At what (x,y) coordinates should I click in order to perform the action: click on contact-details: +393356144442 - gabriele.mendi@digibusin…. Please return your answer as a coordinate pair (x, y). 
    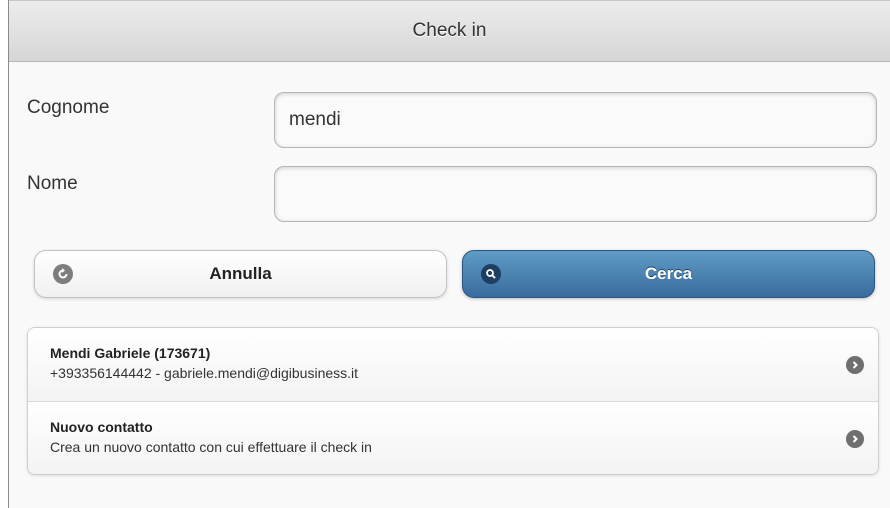
    Looking at the image, I should click on (204, 373).